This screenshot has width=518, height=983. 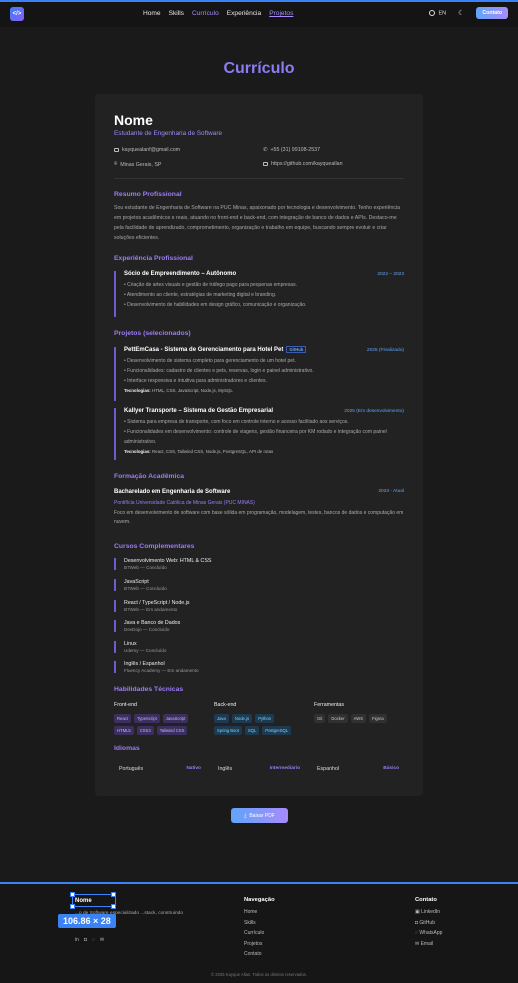 I want to click on github-badge: GitHub, so click(x=296, y=349).